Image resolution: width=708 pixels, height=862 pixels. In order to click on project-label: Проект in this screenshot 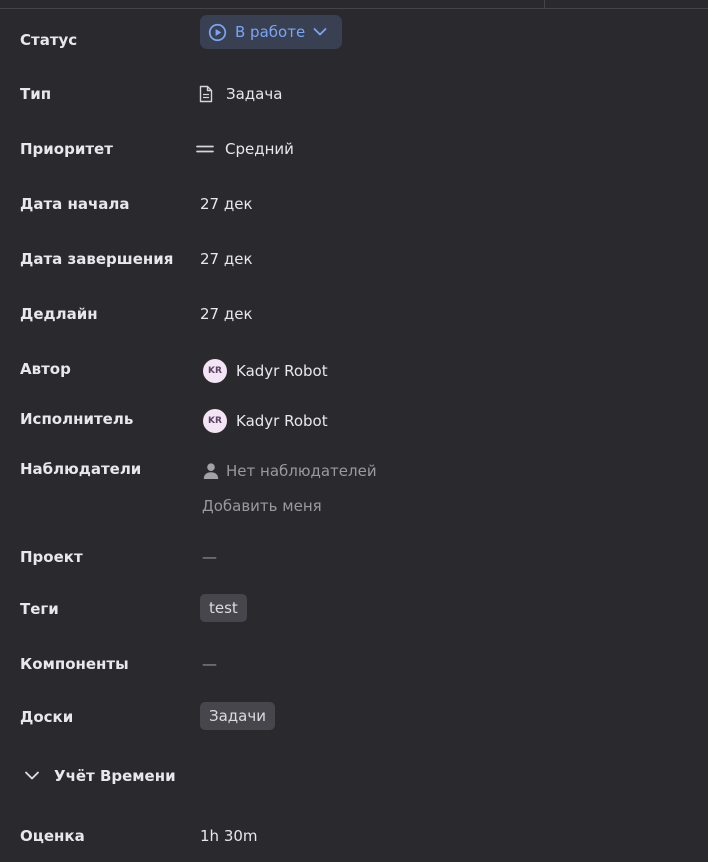, I will do `click(51, 557)`.